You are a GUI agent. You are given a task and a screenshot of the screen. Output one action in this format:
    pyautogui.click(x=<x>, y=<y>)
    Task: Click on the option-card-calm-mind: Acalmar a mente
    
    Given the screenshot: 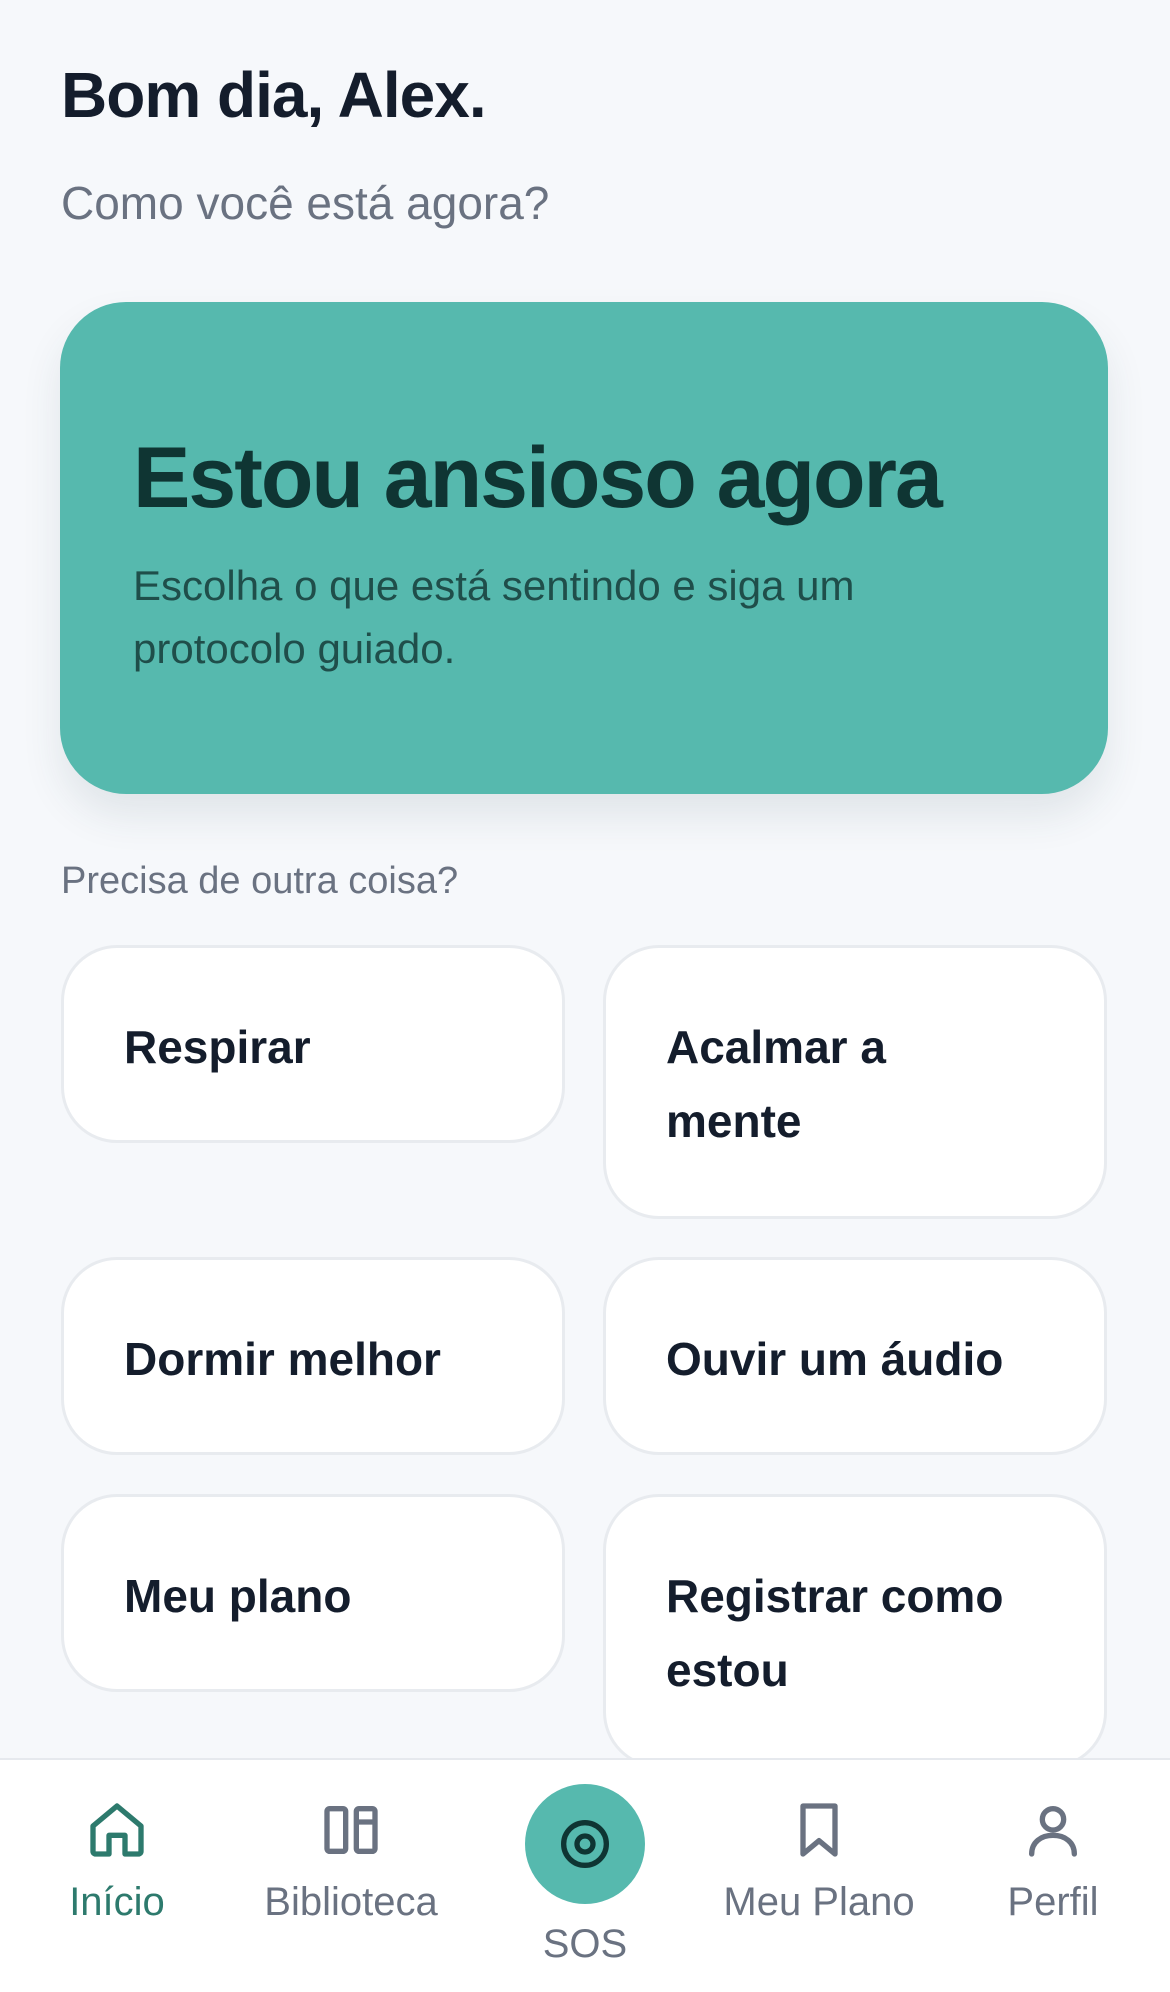 What is the action you would take?
    pyautogui.click(x=855, y=1082)
    